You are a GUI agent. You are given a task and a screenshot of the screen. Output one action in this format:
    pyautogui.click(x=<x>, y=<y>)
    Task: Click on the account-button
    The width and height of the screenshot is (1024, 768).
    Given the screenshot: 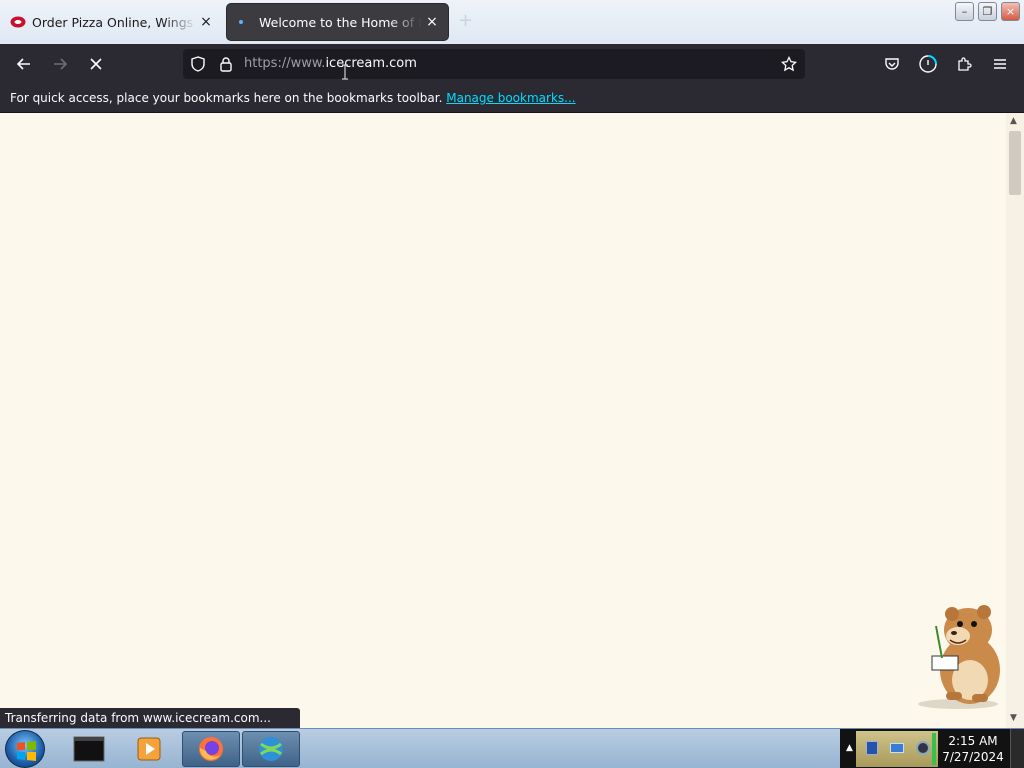 What is the action you would take?
    pyautogui.click(x=928, y=64)
    